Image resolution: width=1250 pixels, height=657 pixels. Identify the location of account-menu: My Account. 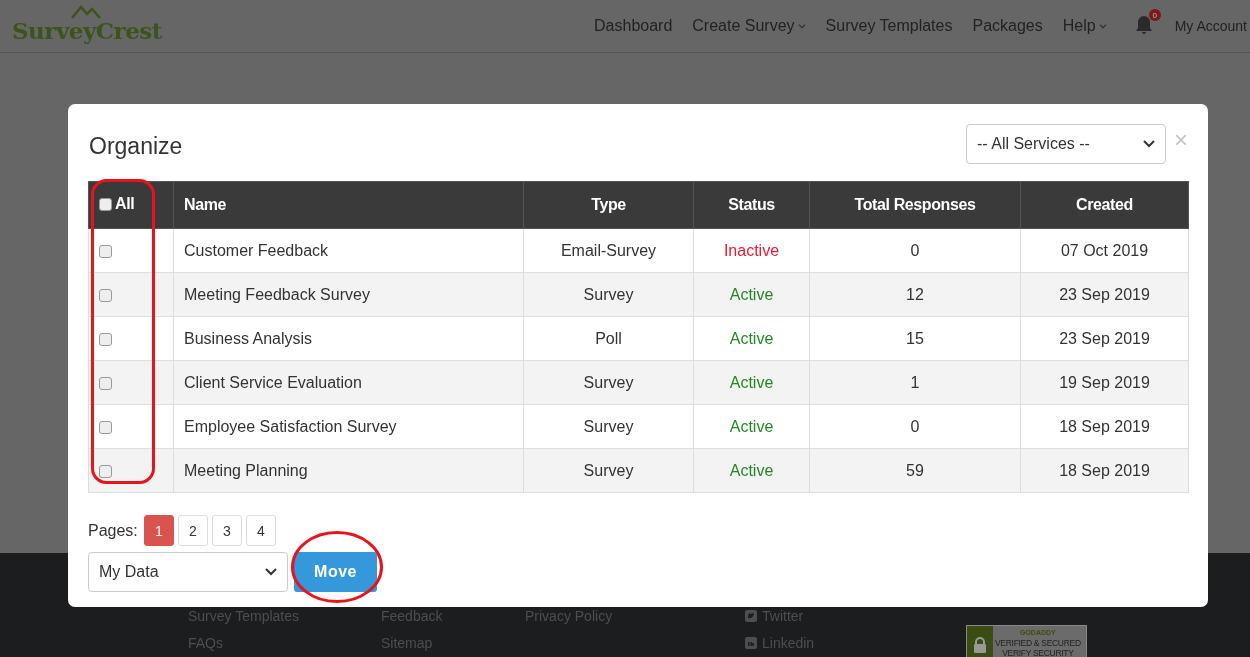
(1212, 26).